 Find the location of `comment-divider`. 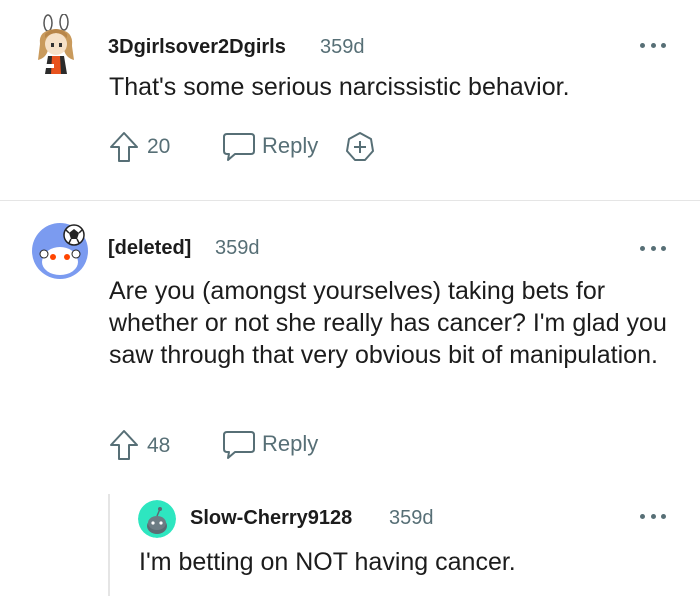

comment-divider is located at coordinates (350, 200).